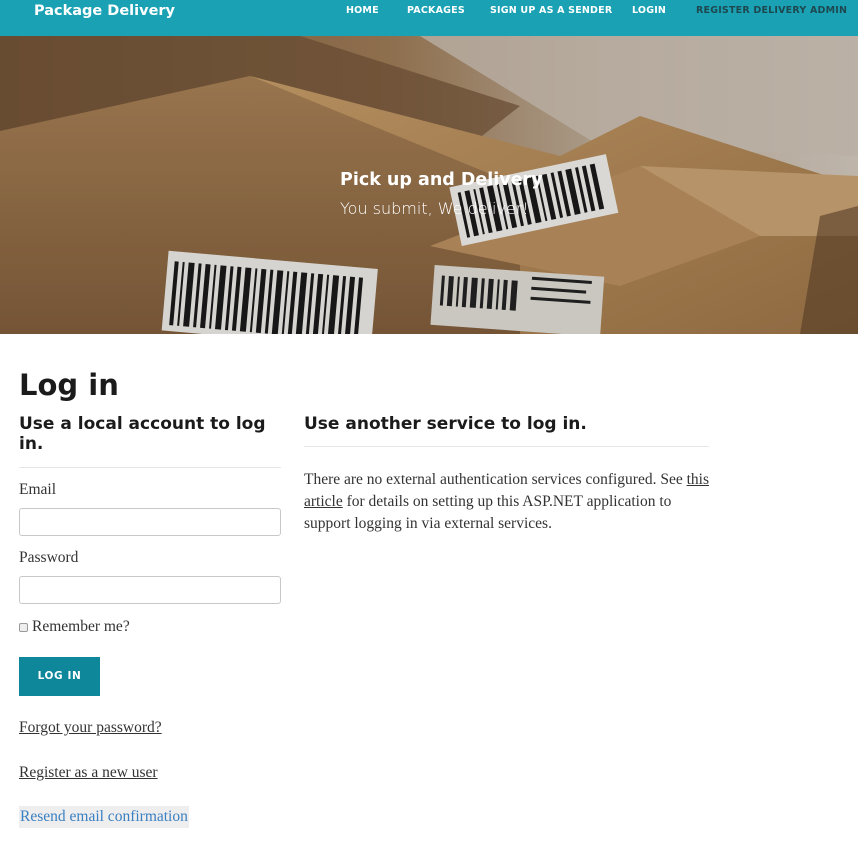 This screenshot has width=858, height=846. Describe the element at coordinates (445, 424) in the screenshot. I see `external-service-heading: Use another service to log in.` at that location.